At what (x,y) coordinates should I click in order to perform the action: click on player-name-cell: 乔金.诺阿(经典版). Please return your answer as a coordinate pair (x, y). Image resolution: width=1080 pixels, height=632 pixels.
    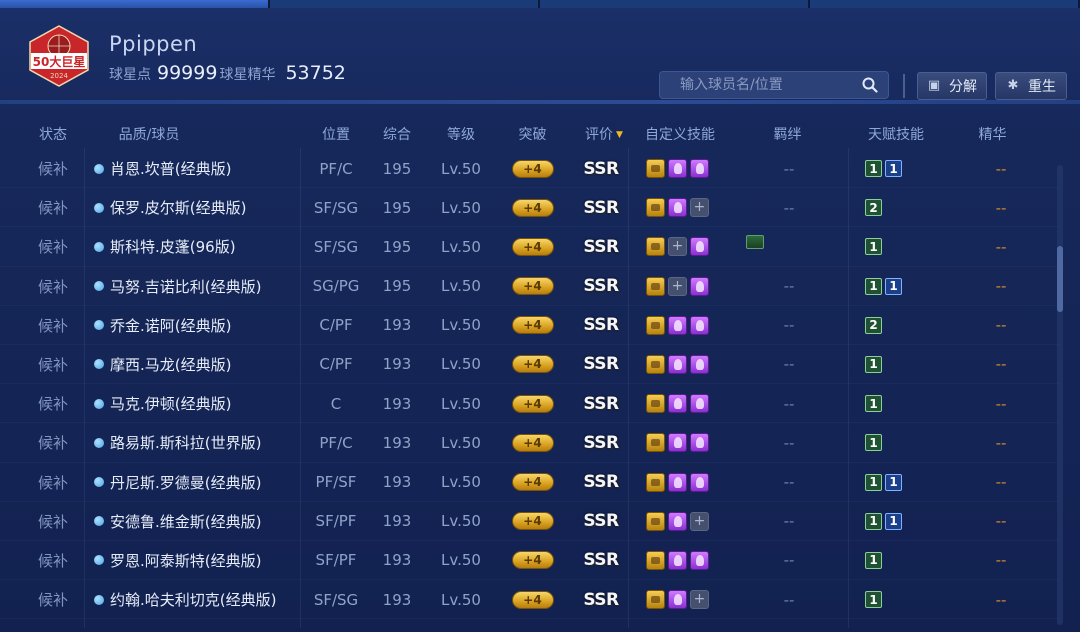
    Looking at the image, I should click on (199, 325).